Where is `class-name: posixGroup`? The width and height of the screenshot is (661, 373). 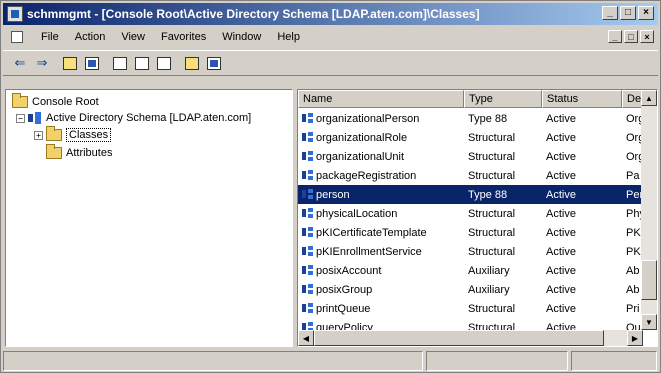 class-name: posixGroup is located at coordinates (344, 289).